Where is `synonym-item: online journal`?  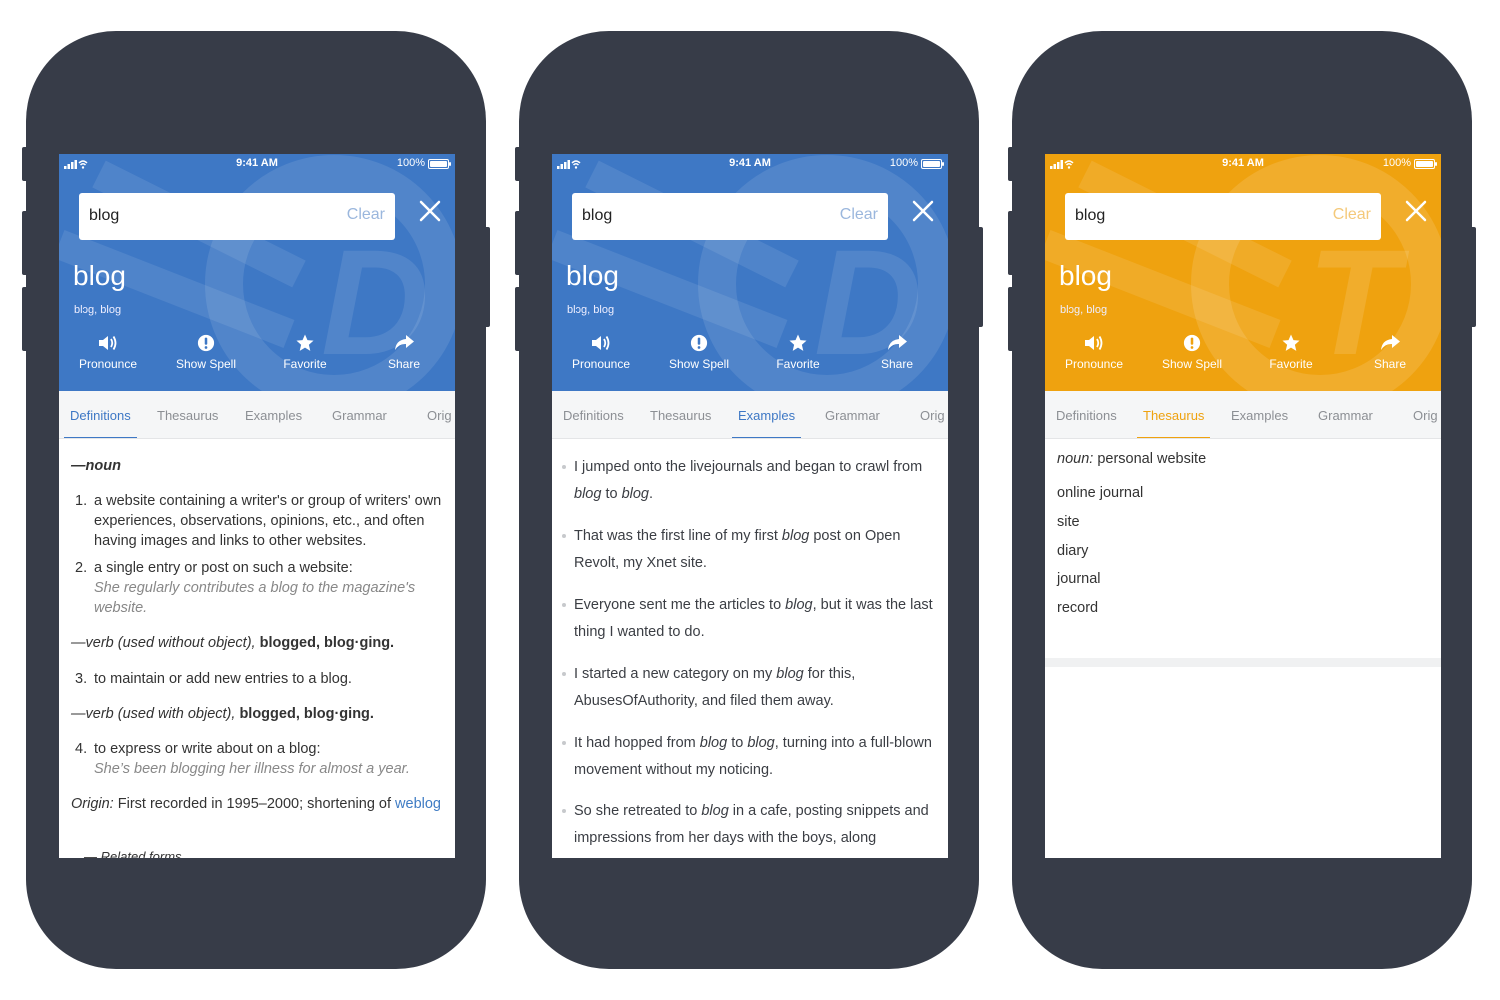 synonym-item: online journal is located at coordinates (1100, 493).